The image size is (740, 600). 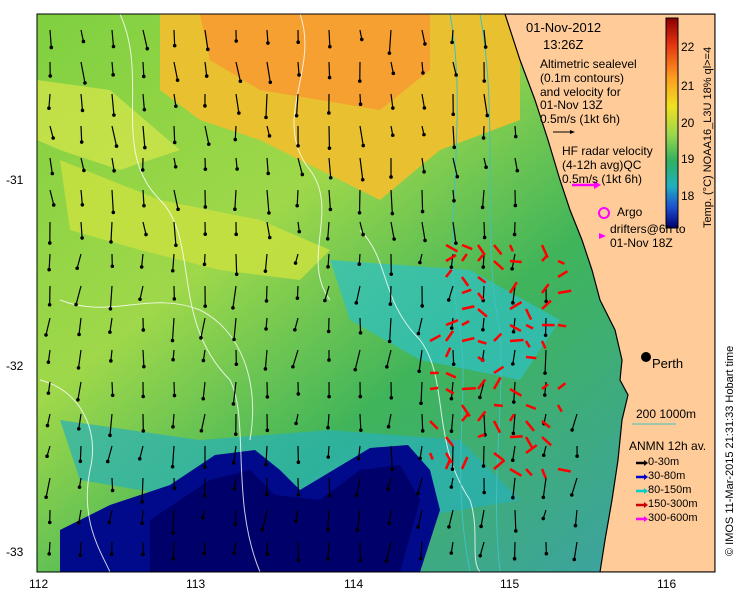 What do you see at coordinates (666, 414) in the screenshot?
I see `depth-contour-legend: 200 1000m` at bounding box center [666, 414].